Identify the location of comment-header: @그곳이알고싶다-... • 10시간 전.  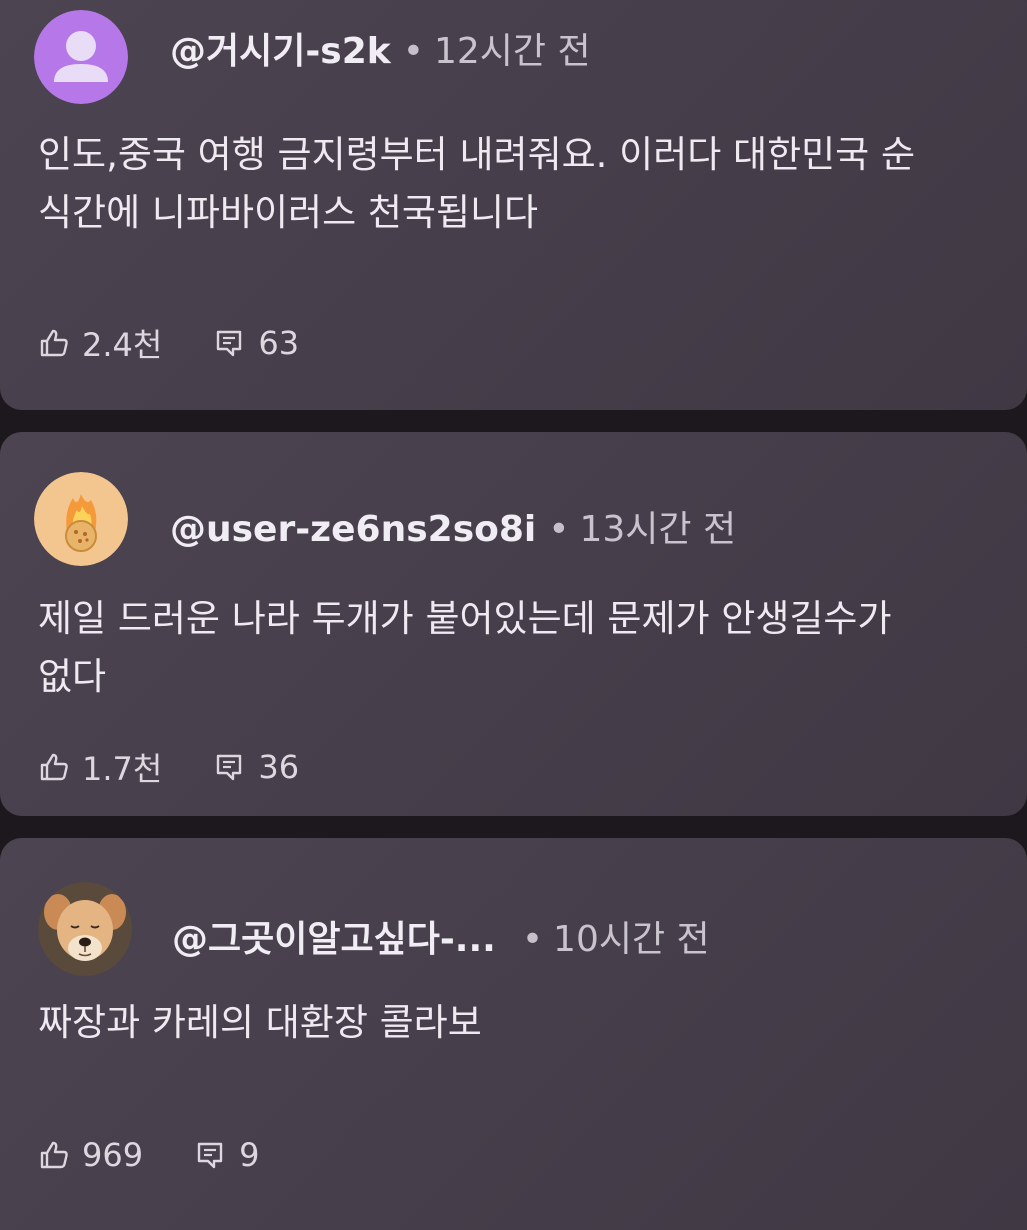
(441, 936).